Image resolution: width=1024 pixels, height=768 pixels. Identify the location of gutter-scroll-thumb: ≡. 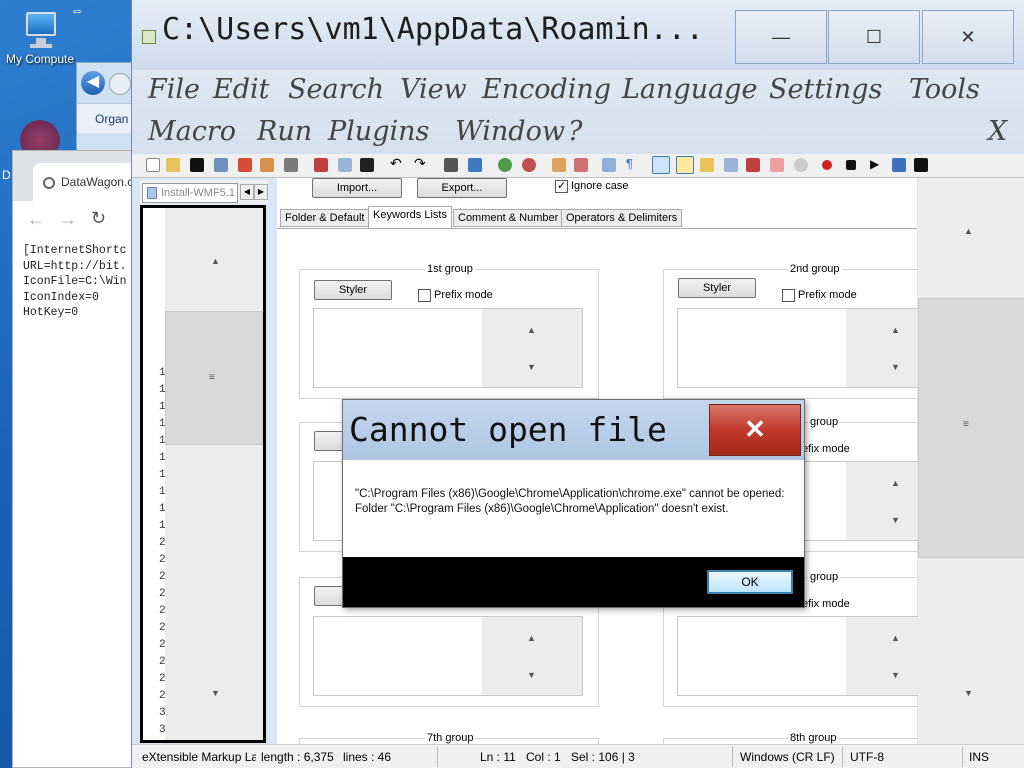
(214, 378).